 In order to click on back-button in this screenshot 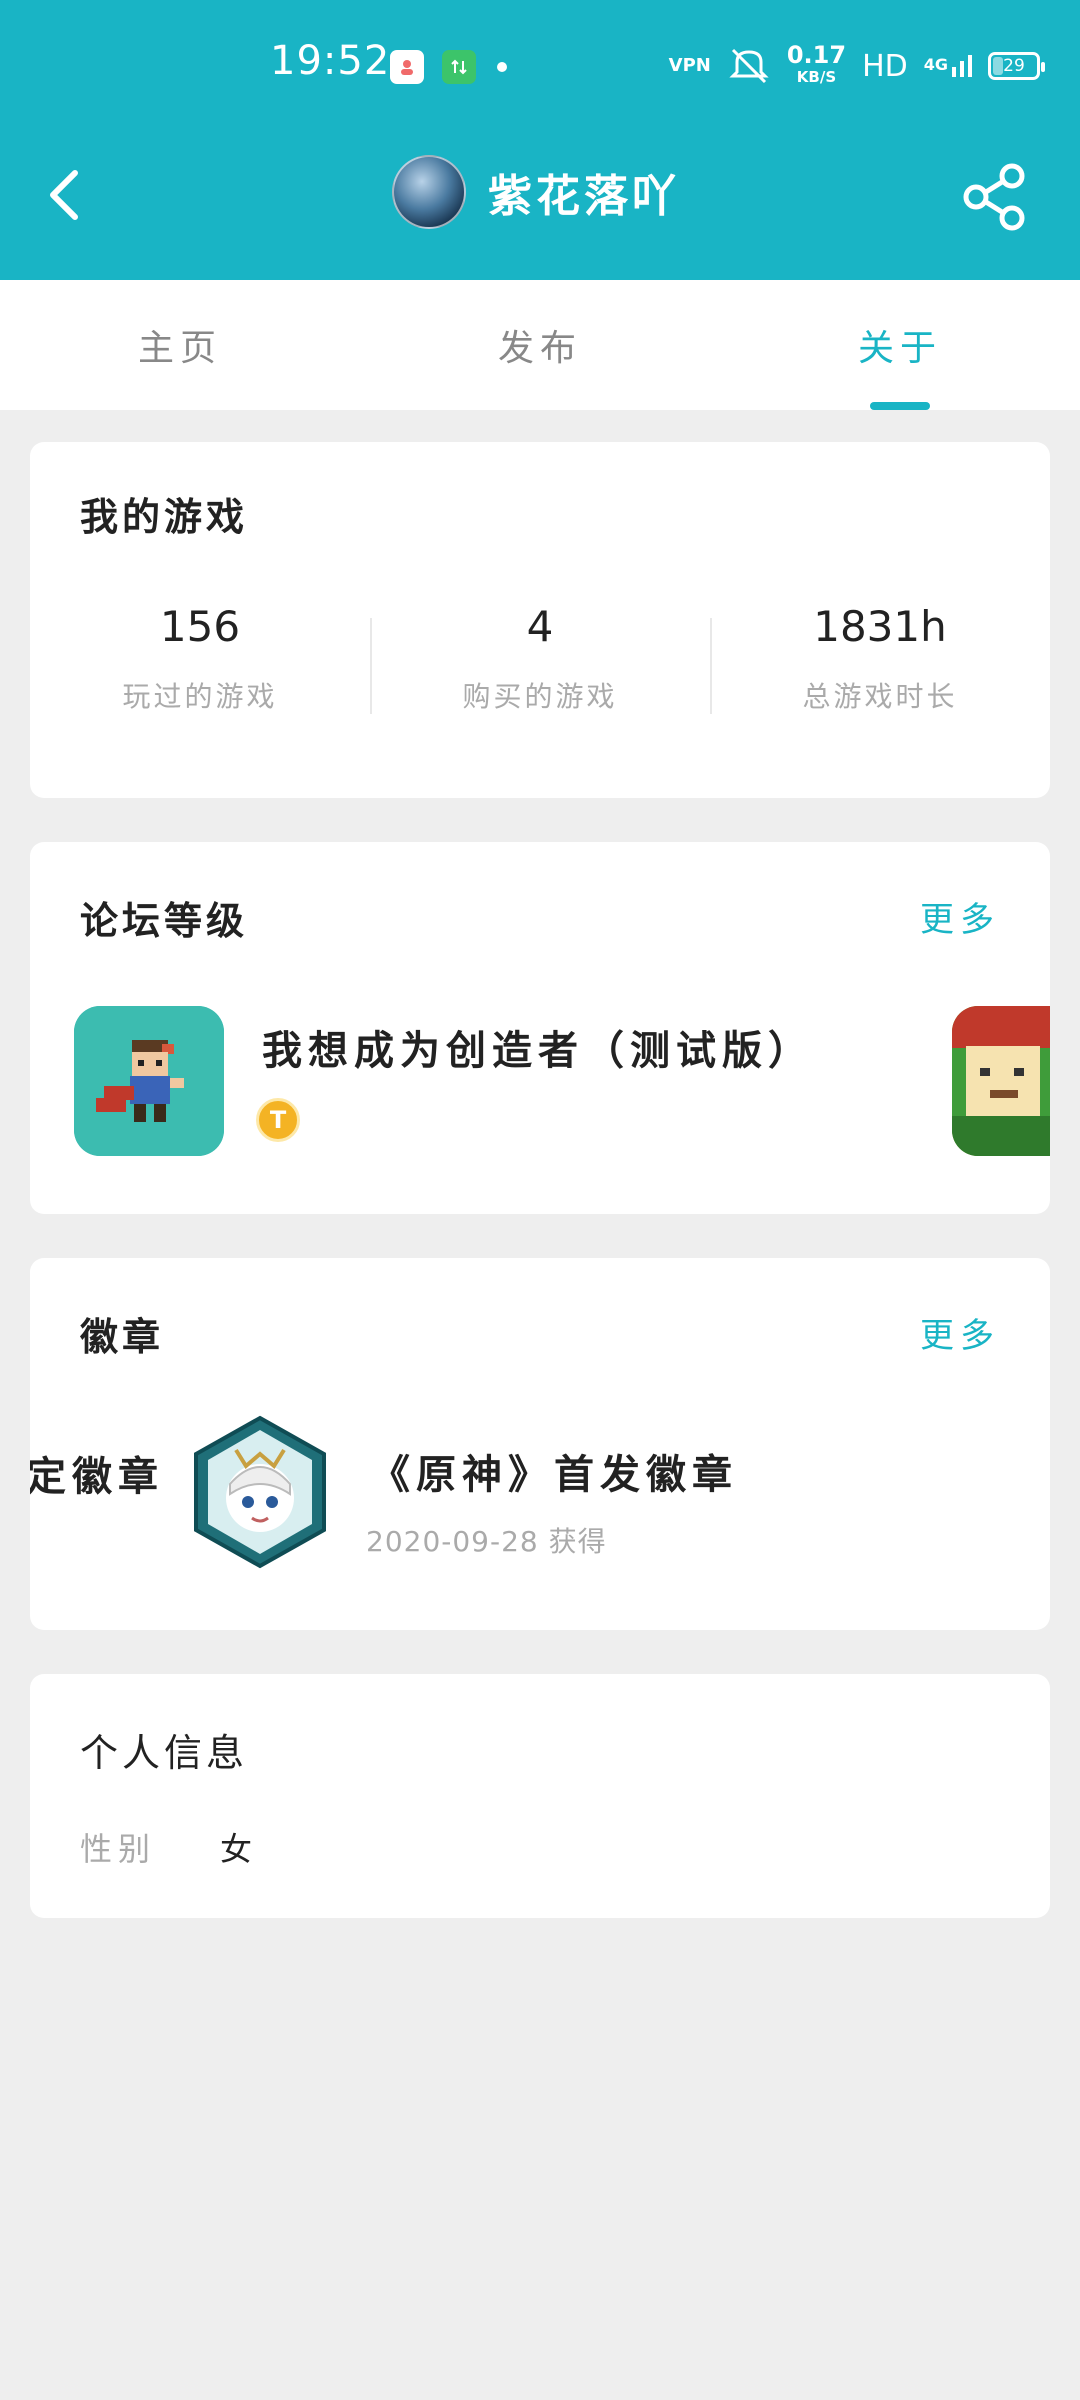, I will do `click(65, 195)`.